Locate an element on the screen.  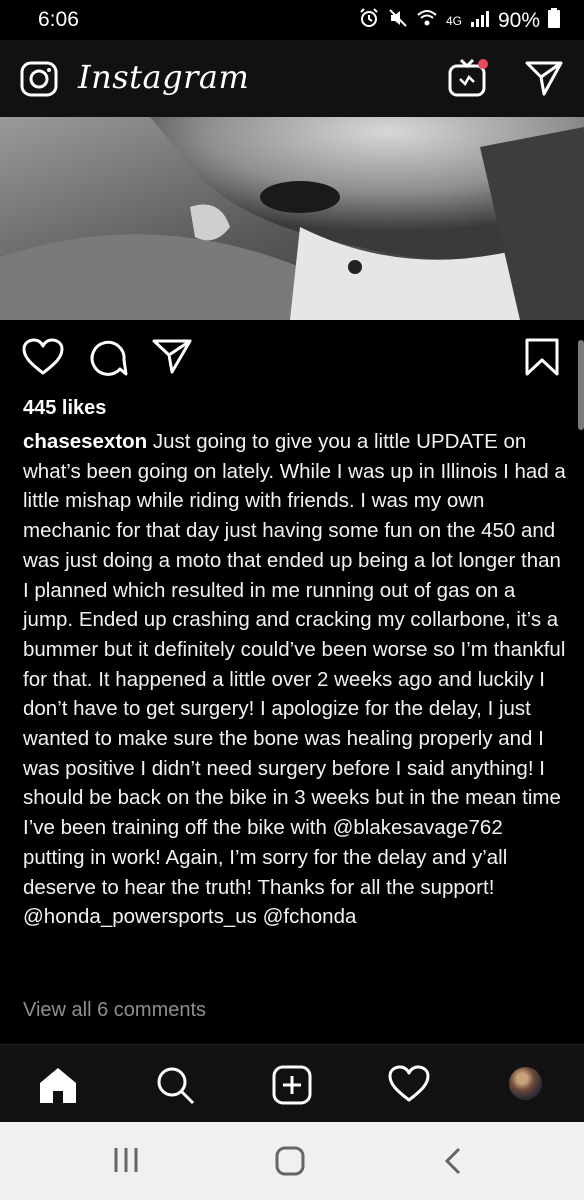
caption-username: chasesexton is located at coordinates (85, 441).